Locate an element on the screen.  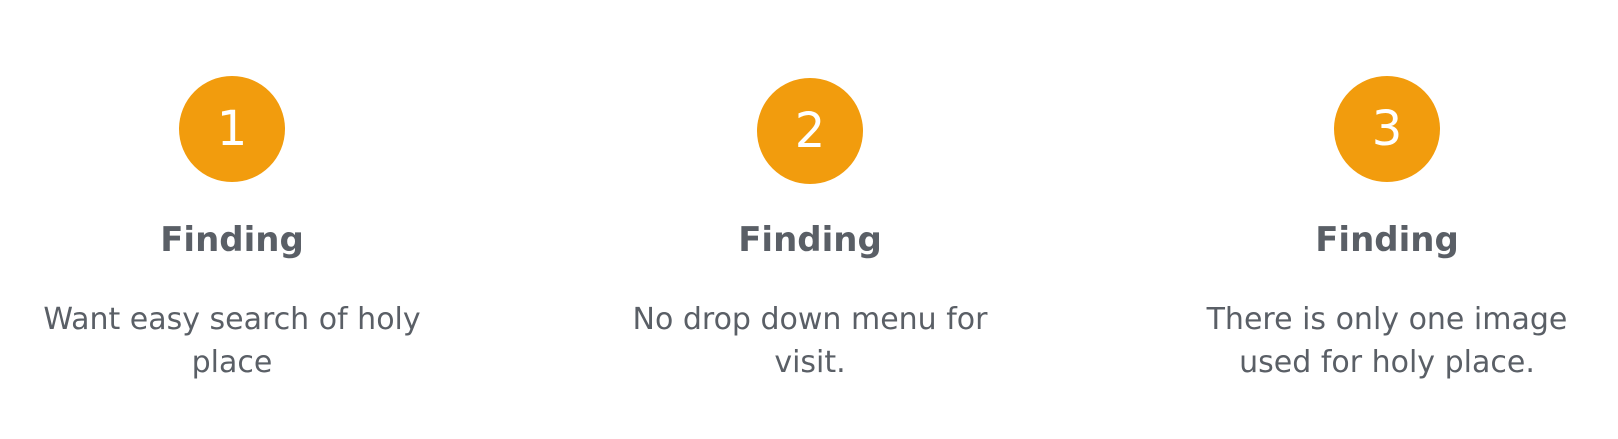
step-number-badge: 2 is located at coordinates (810, 131).